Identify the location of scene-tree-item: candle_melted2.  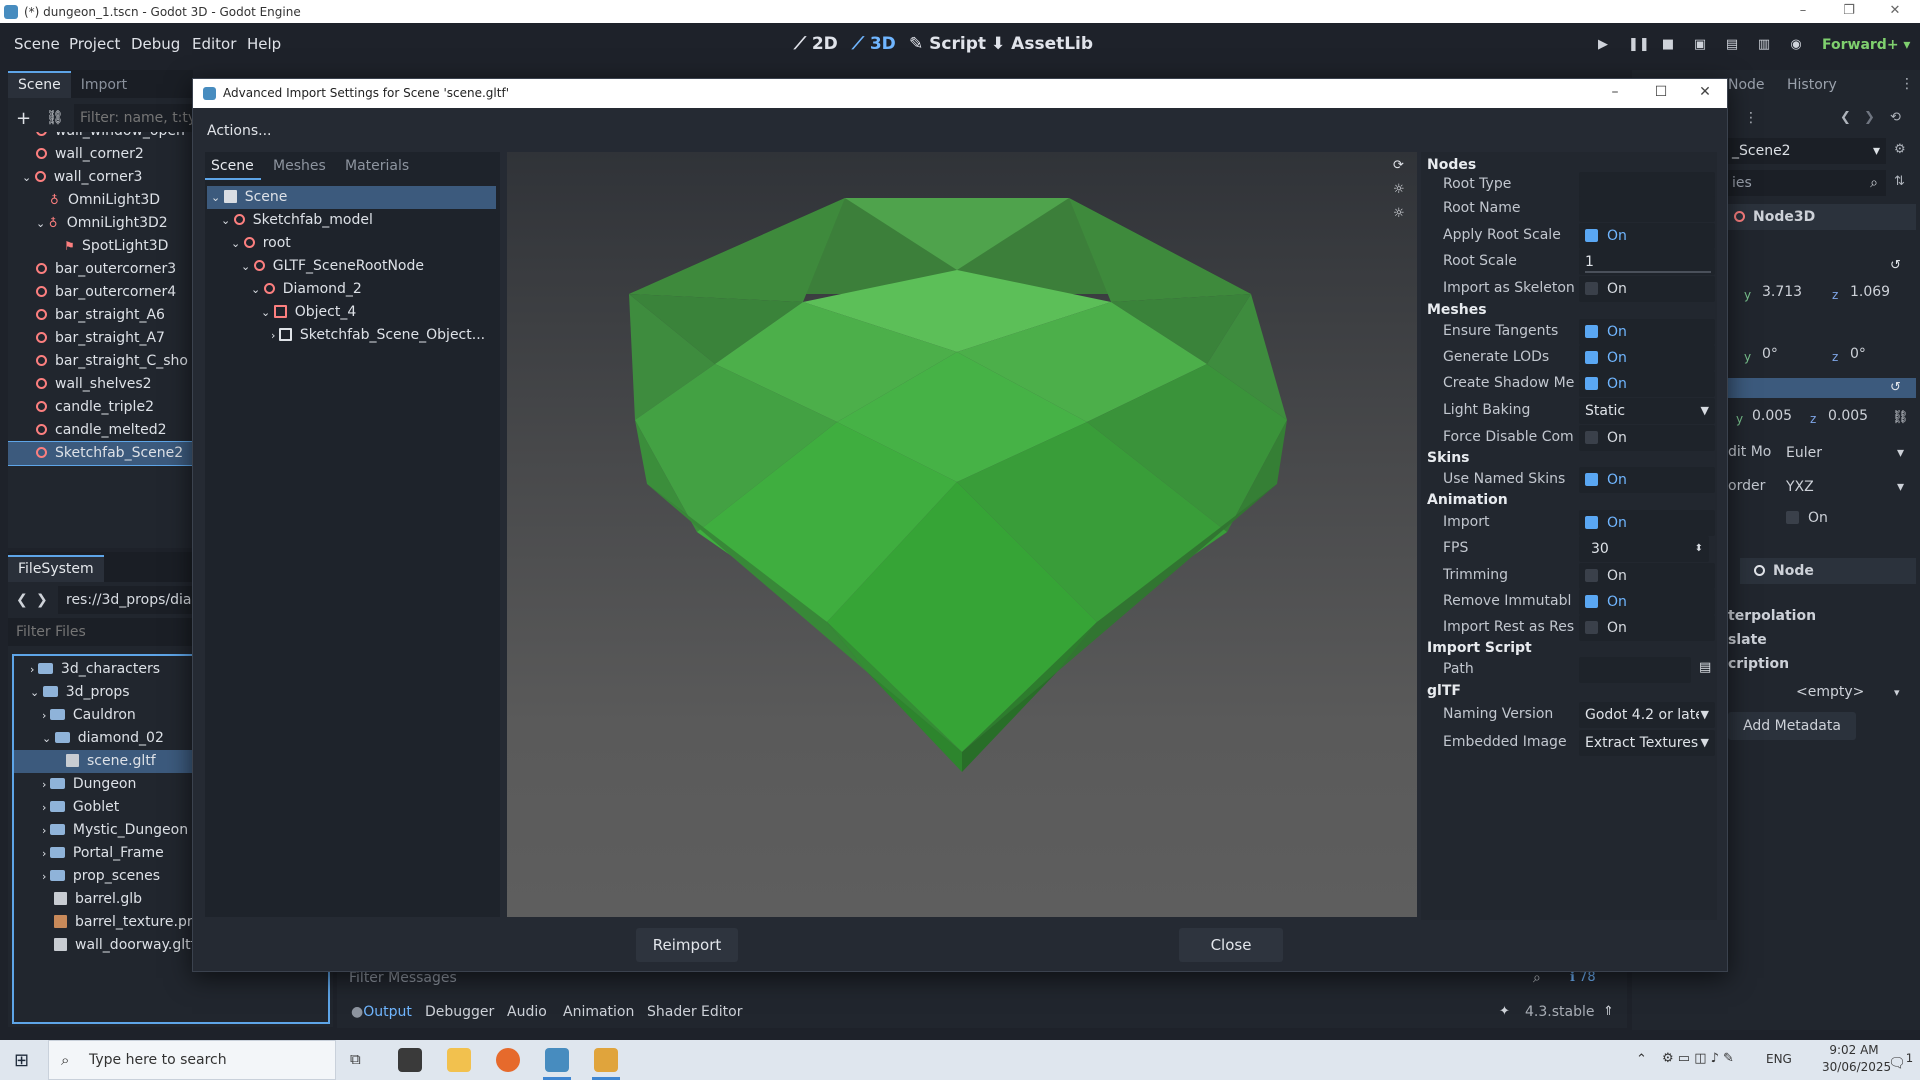
(100, 430).